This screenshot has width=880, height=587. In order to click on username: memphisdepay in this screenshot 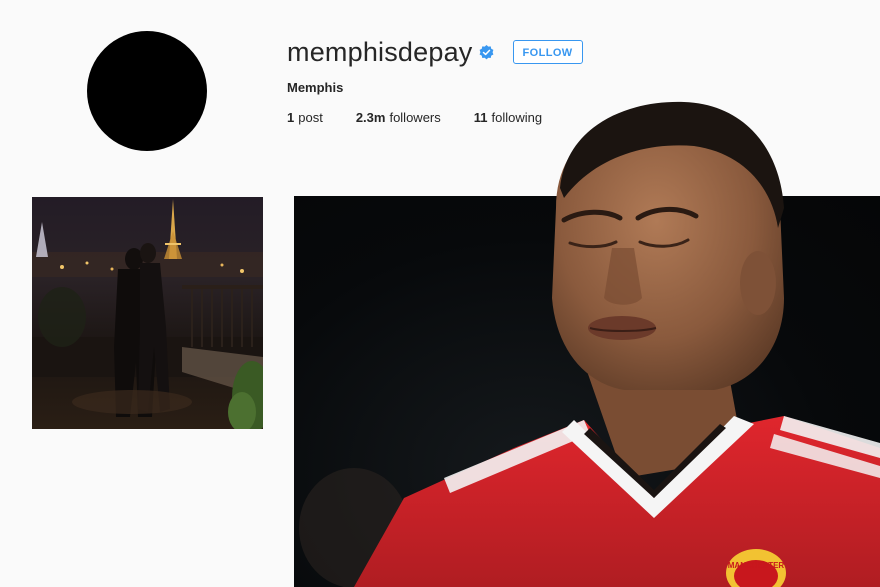, I will do `click(380, 52)`.